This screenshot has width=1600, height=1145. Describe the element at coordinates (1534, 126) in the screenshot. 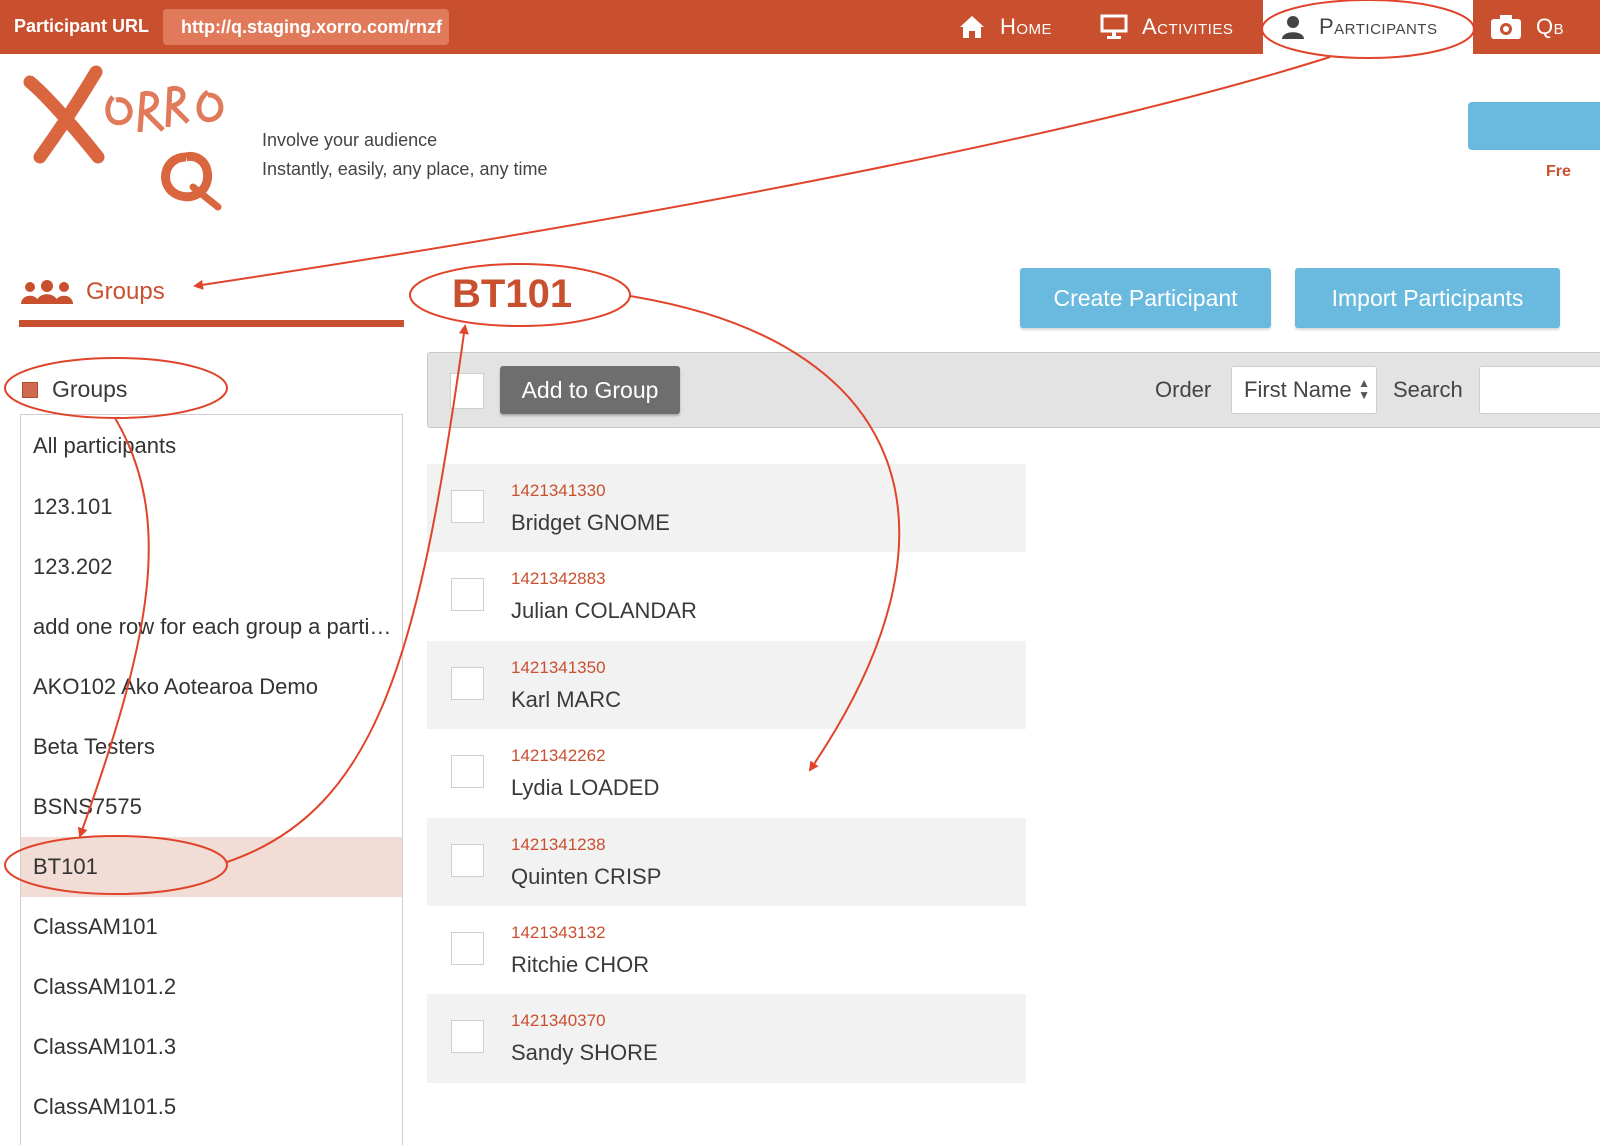

I see `header-action-button` at that location.